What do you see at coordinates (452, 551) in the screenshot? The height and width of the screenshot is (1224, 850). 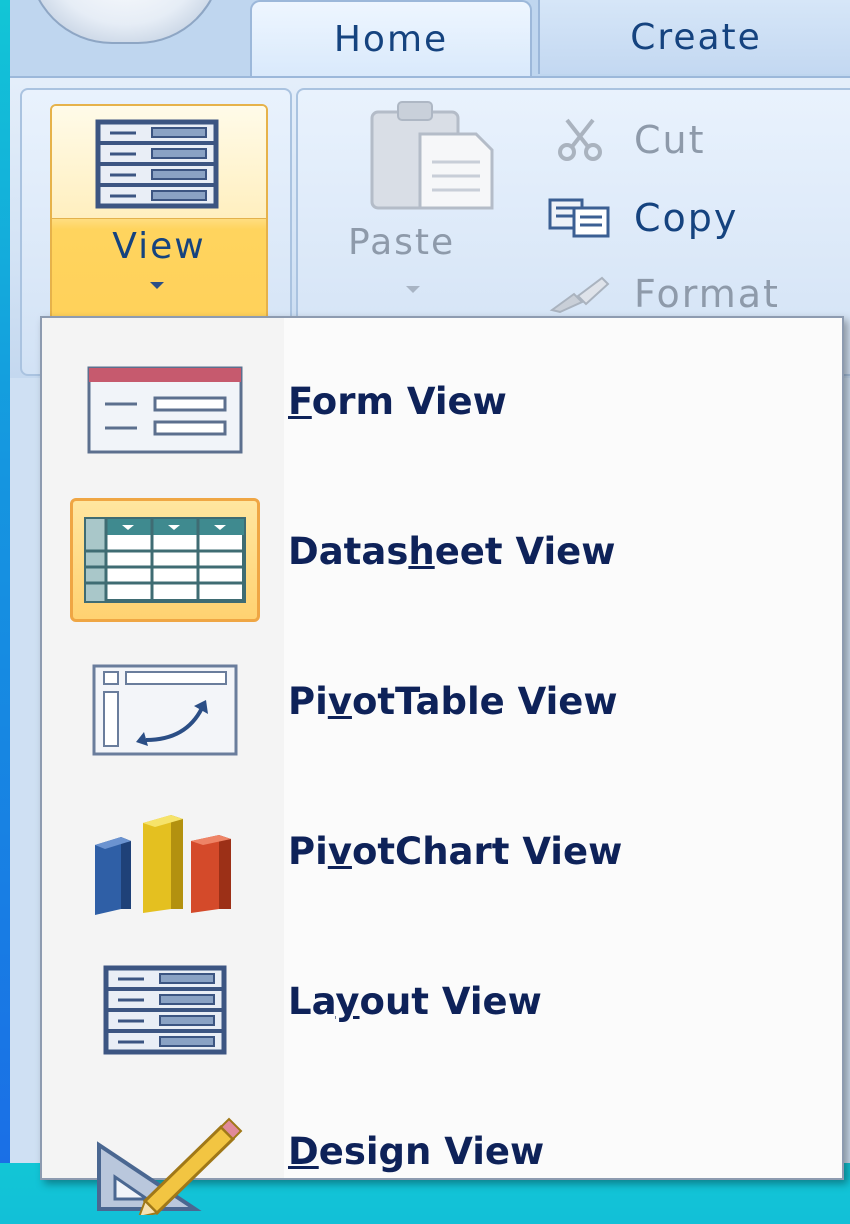 I see `menu-item-label: Datasheet View` at bounding box center [452, 551].